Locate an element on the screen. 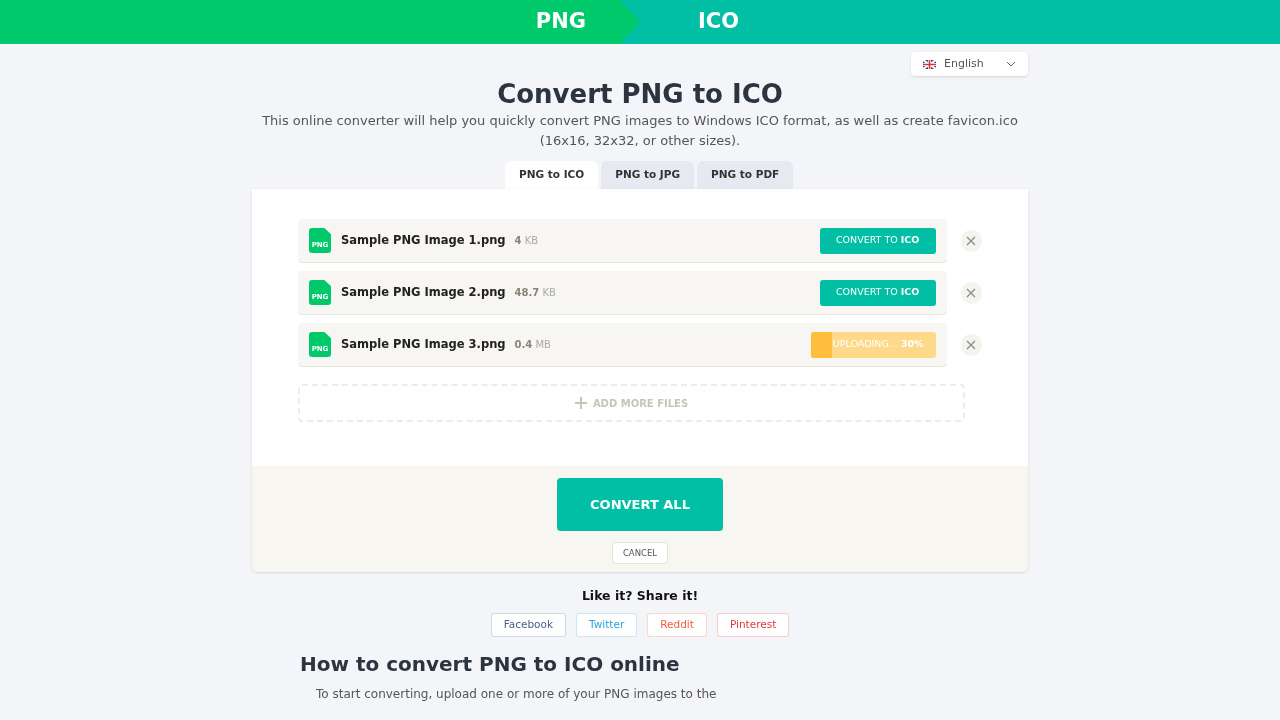 The image size is (1280, 720). convert-all-button: CONVERT ALL is located at coordinates (640, 504).